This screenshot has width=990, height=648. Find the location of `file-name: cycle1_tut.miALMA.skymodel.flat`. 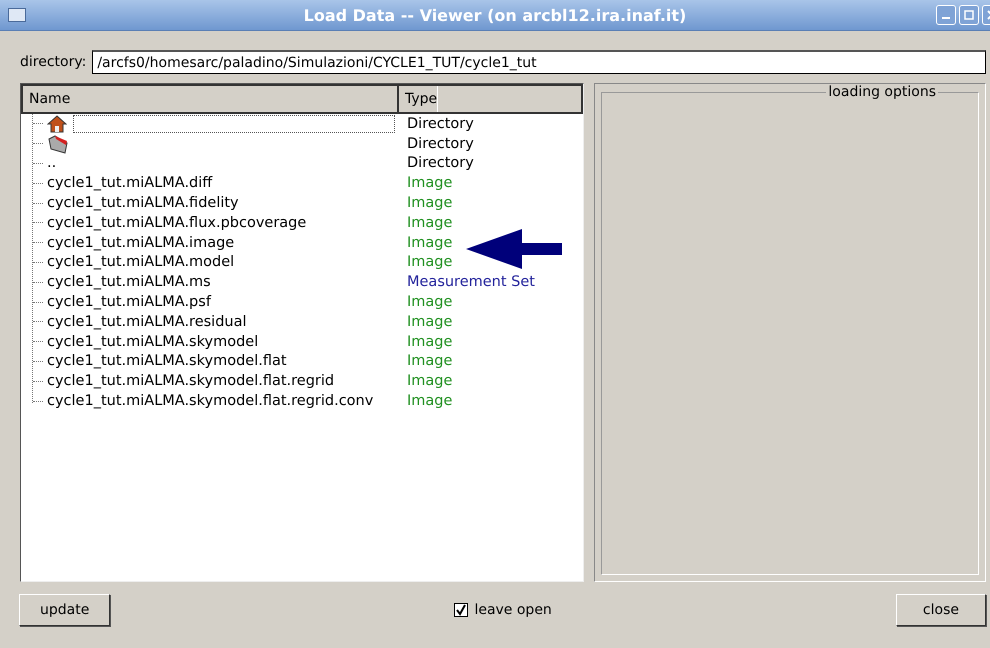

file-name: cycle1_tut.miALMA.skymodel.flat is located at coordinates (167, 361).